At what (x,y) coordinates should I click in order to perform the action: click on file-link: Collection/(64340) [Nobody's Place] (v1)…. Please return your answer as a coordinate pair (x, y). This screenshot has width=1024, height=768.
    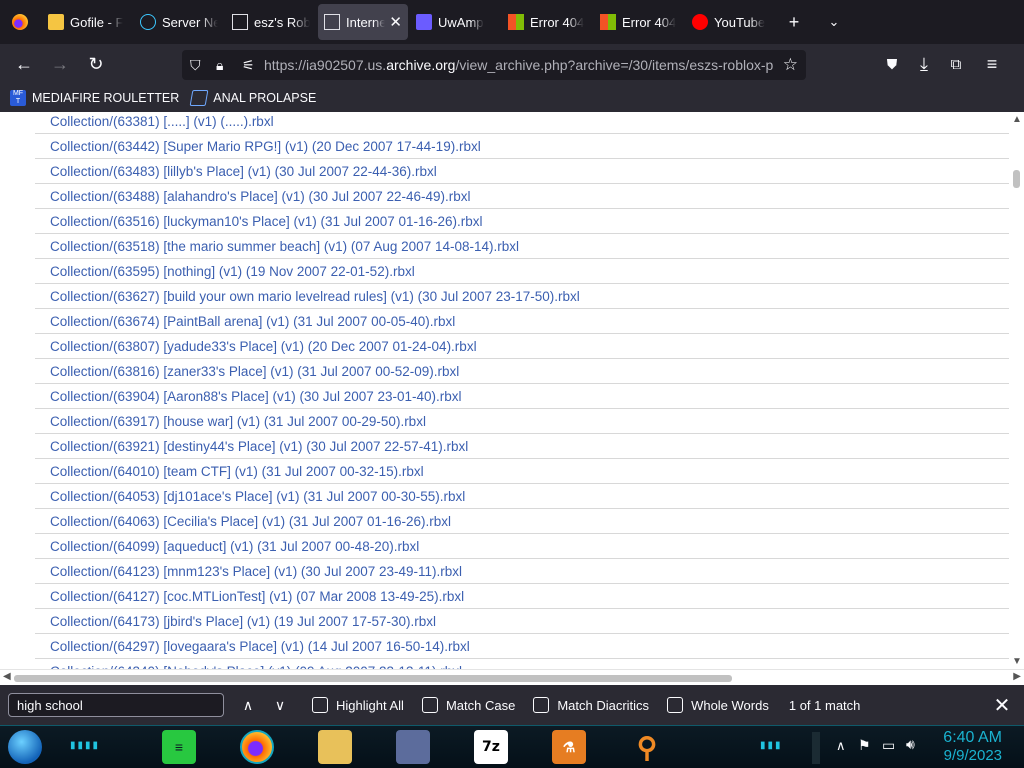
    Looking at the image, I should click on (522, 664).